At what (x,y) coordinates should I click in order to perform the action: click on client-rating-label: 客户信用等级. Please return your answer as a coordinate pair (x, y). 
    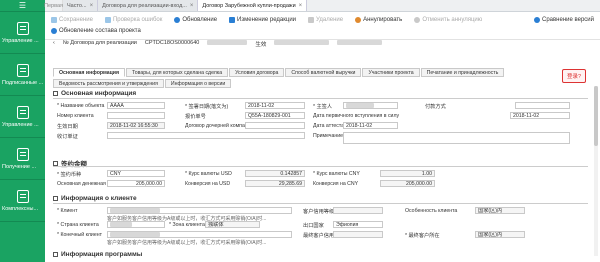
    Looking at the image, I should click on (319, 212).